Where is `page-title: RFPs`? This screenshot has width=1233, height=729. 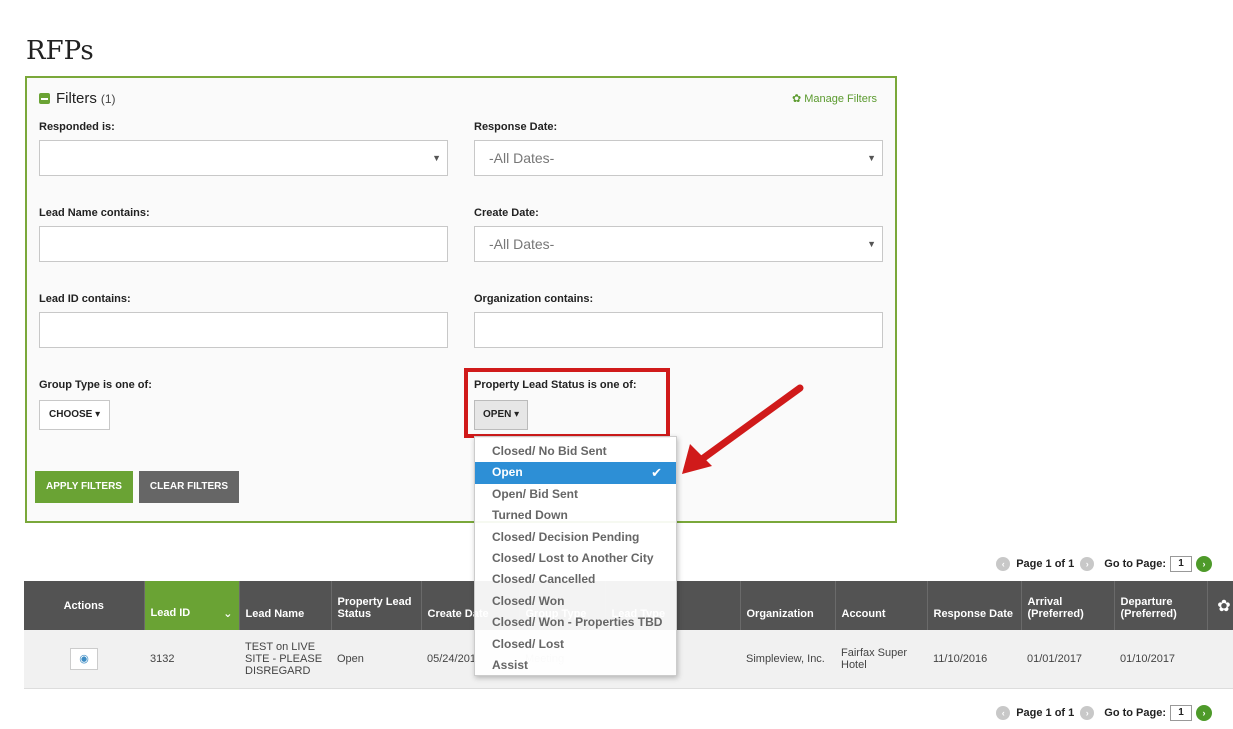
page-title: RFPs is located at coordinates (60, 51).